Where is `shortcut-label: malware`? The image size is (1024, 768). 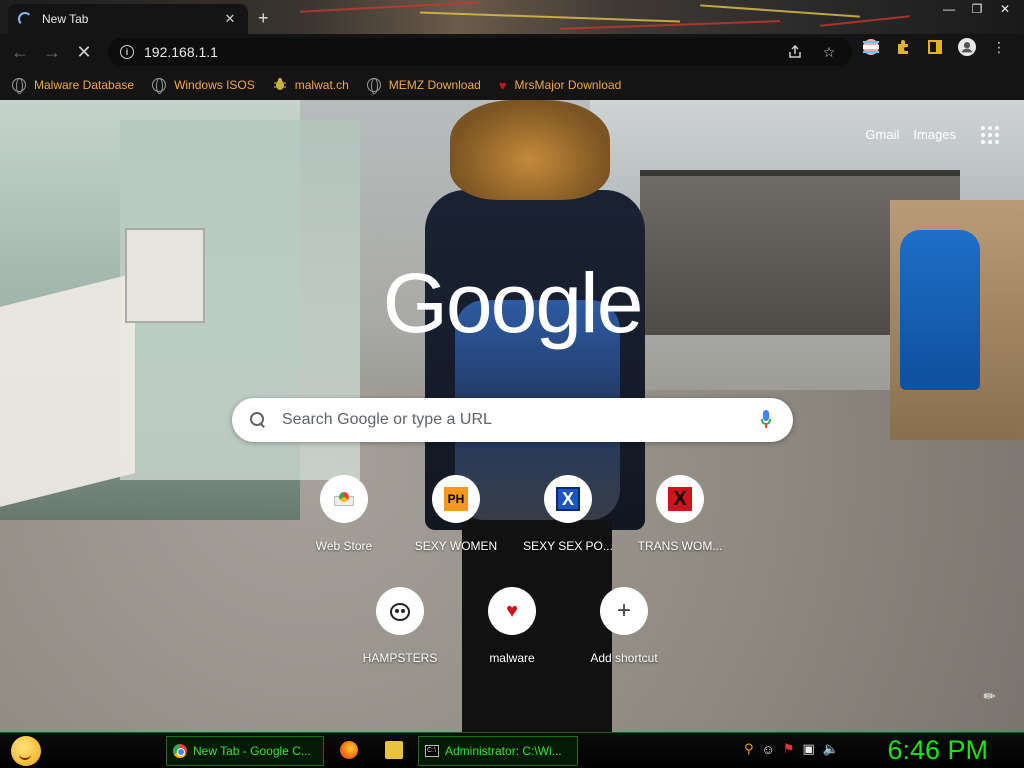 shortcut-label: malware is located at coordinates (512, 658).